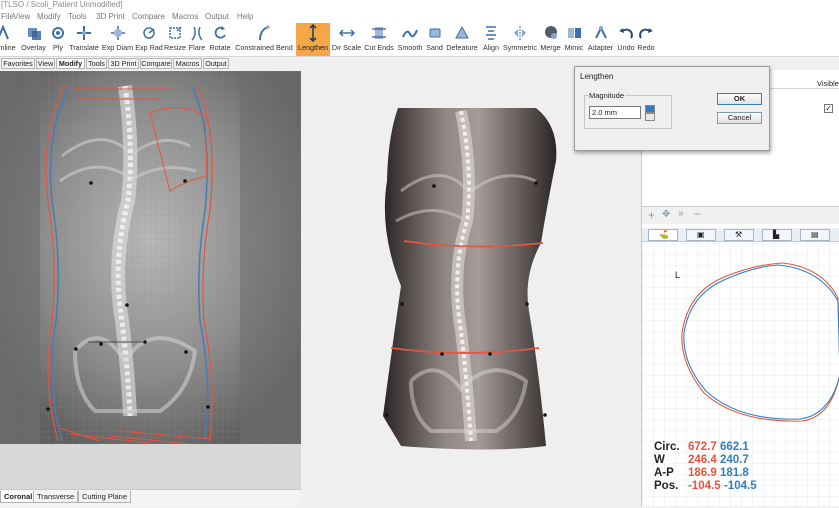 The image size is (839, 508). I want to click on adapter-icon, so click(600, 32).